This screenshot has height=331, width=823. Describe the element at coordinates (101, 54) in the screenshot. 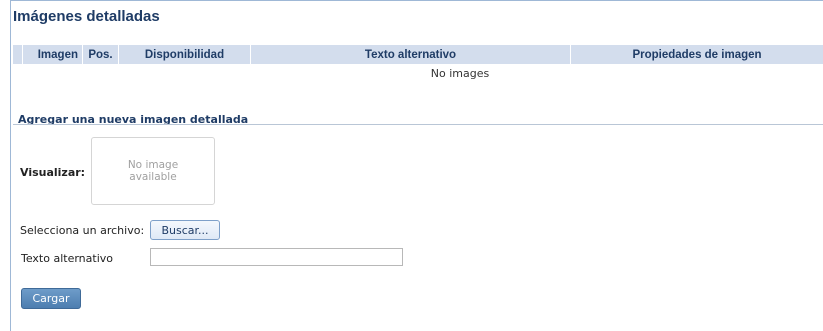

I see `column-header-position: Pos.` at that location.